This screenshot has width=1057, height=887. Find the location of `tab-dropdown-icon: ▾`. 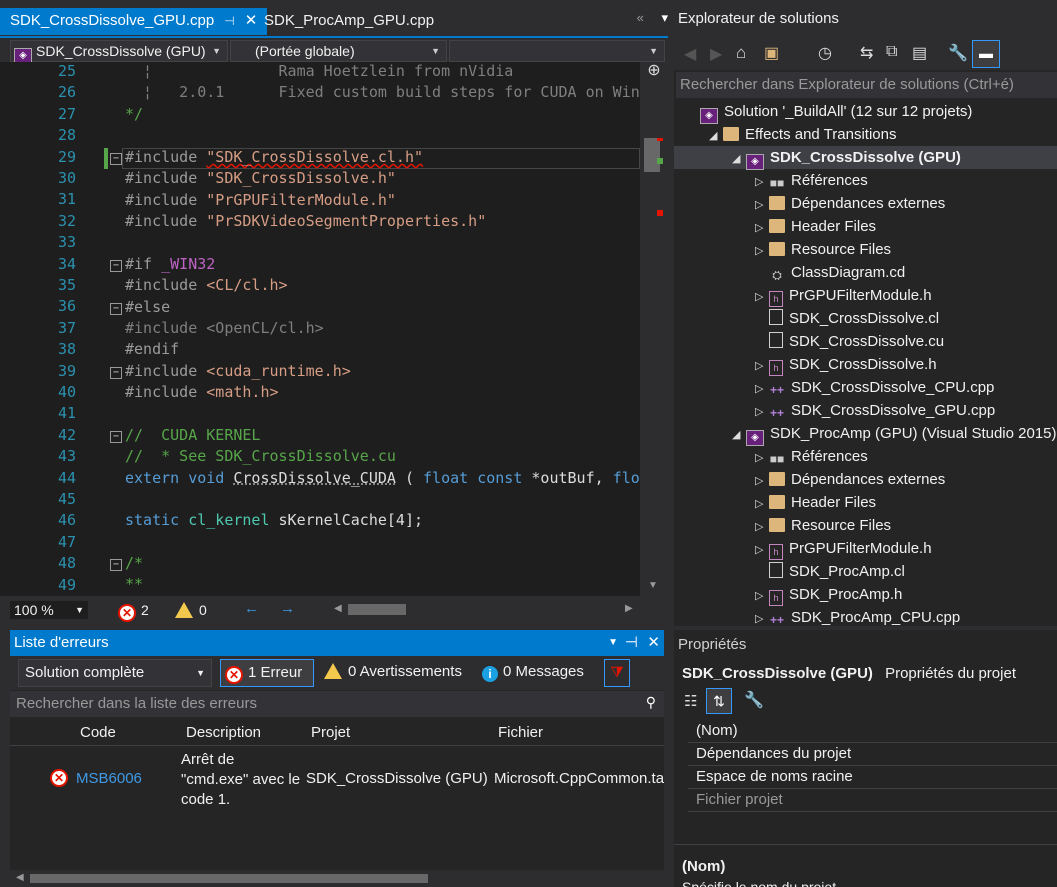

tab-dropdown-icon: ▾ is located at coordinates (664, 17).